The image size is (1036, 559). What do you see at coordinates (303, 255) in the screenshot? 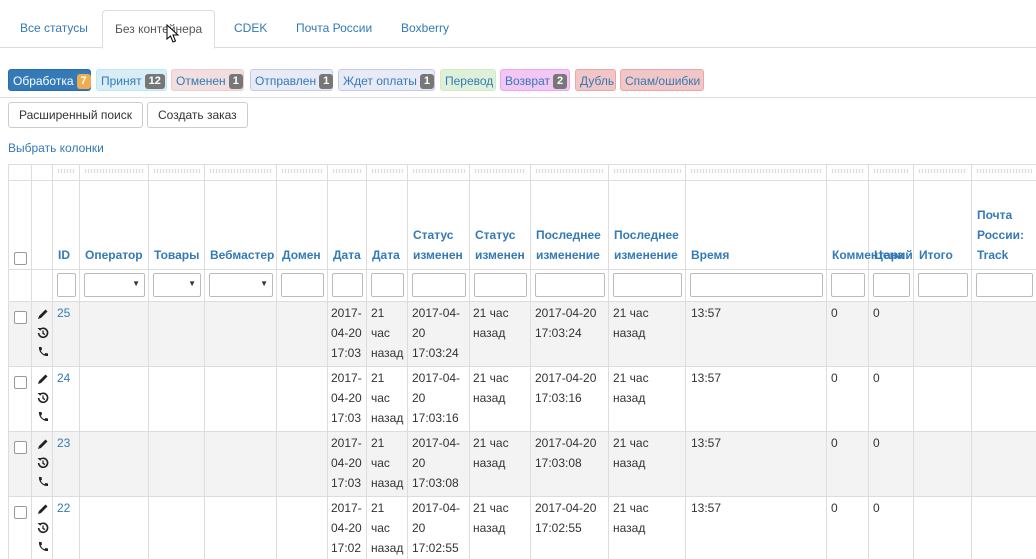
I see `column-header: Домен` at bounding box center [303, 255].